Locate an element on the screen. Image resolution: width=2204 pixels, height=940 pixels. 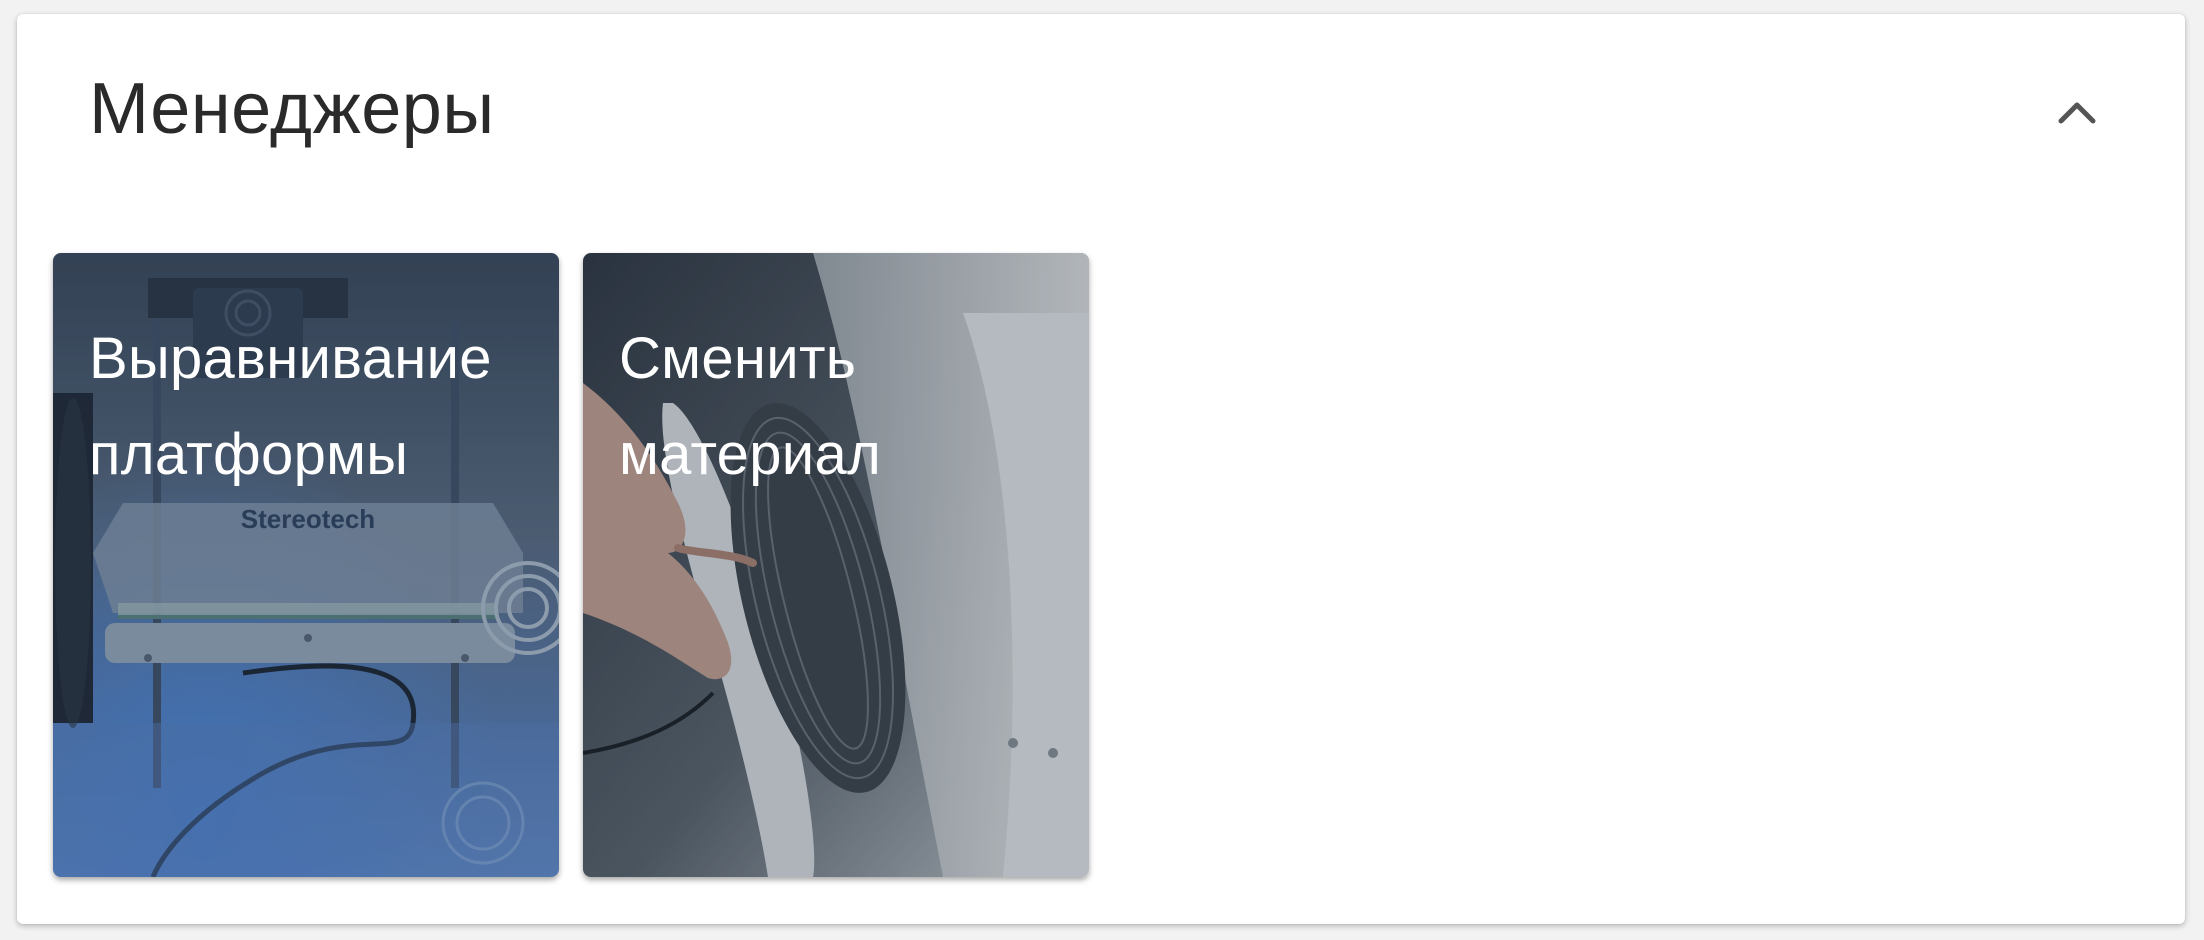
tile-label: Сменить материал is located at coordinates (750, 406).